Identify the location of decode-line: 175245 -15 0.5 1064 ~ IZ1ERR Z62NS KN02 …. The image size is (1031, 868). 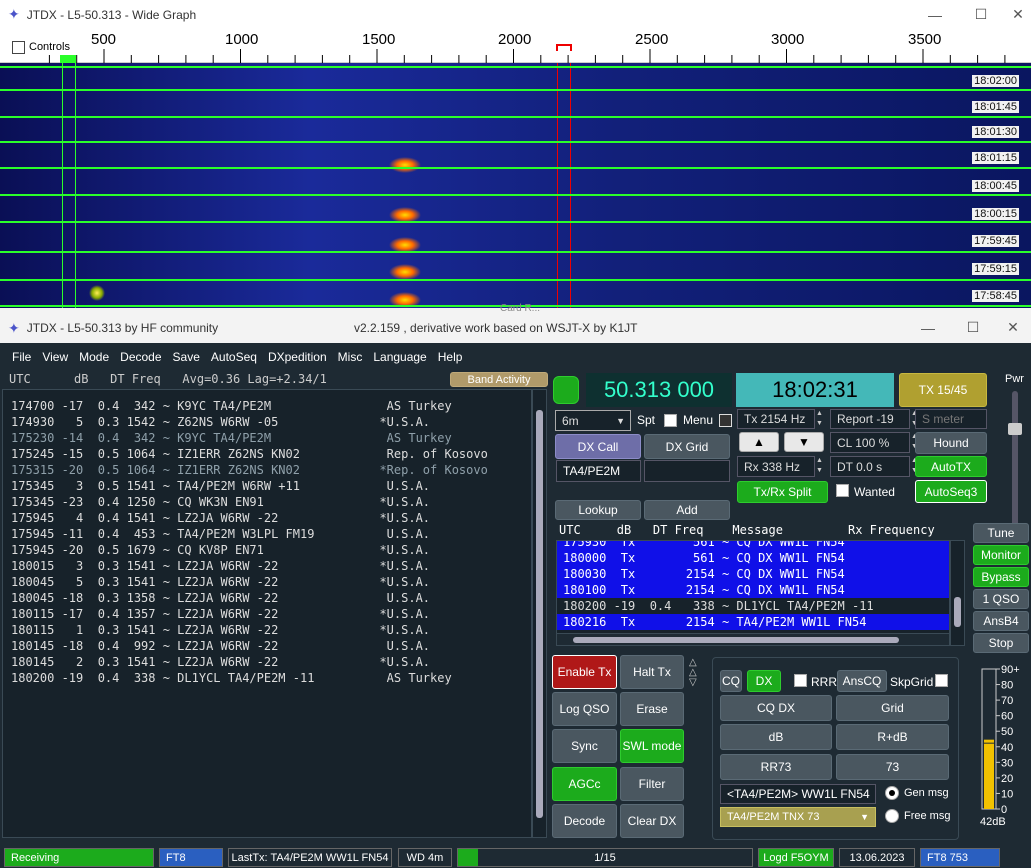
(267, 454).